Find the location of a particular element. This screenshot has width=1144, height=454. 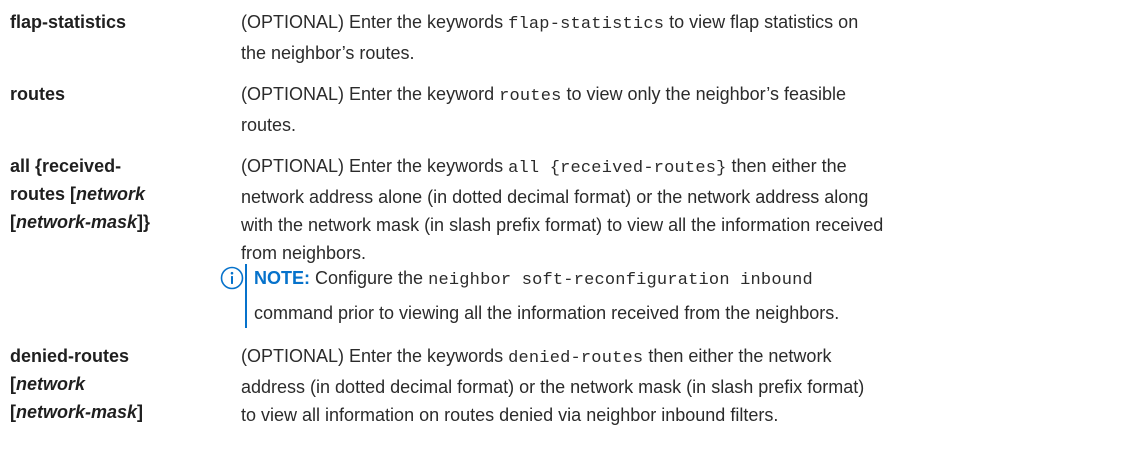

param-term: routes is located at coordinates (38, 94).